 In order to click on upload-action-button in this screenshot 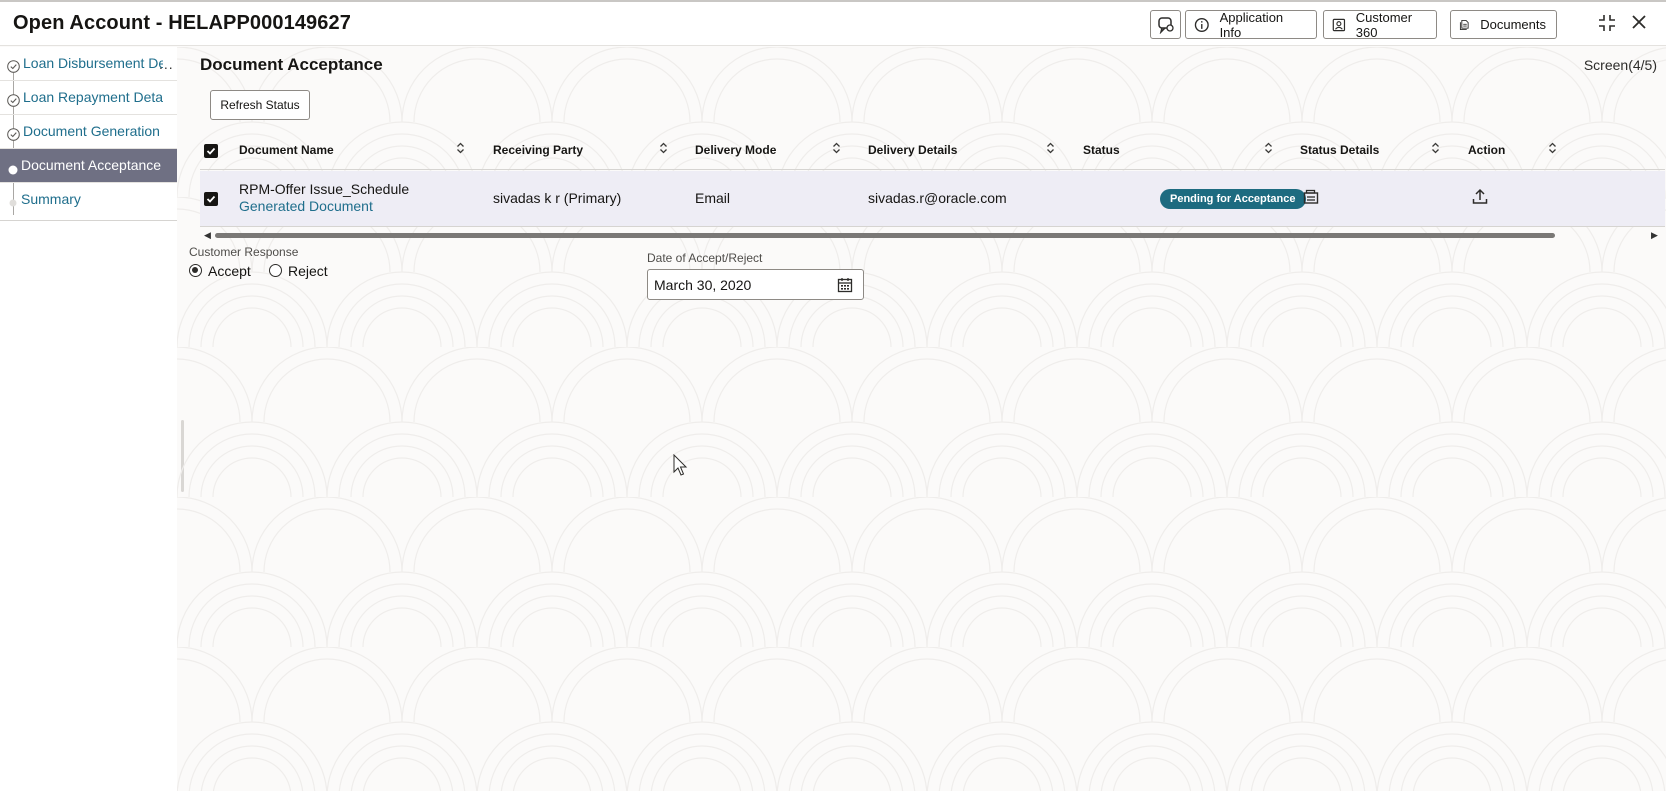, I will do `click(1480, 198)`.